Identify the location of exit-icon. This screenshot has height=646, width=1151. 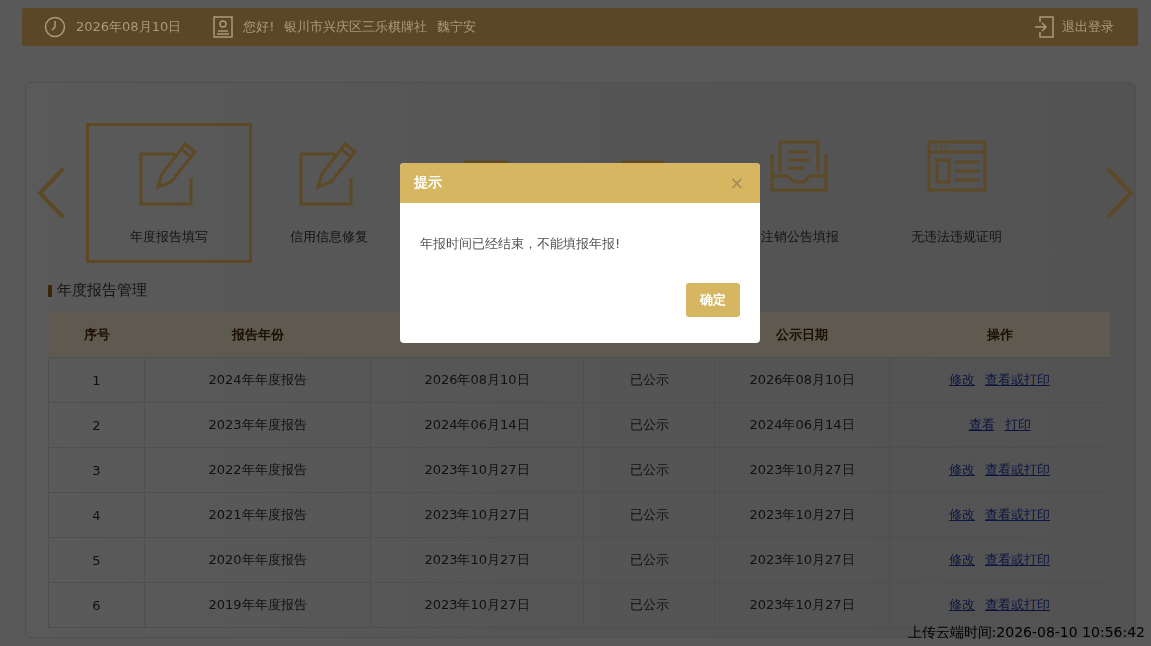
(1044, 27).